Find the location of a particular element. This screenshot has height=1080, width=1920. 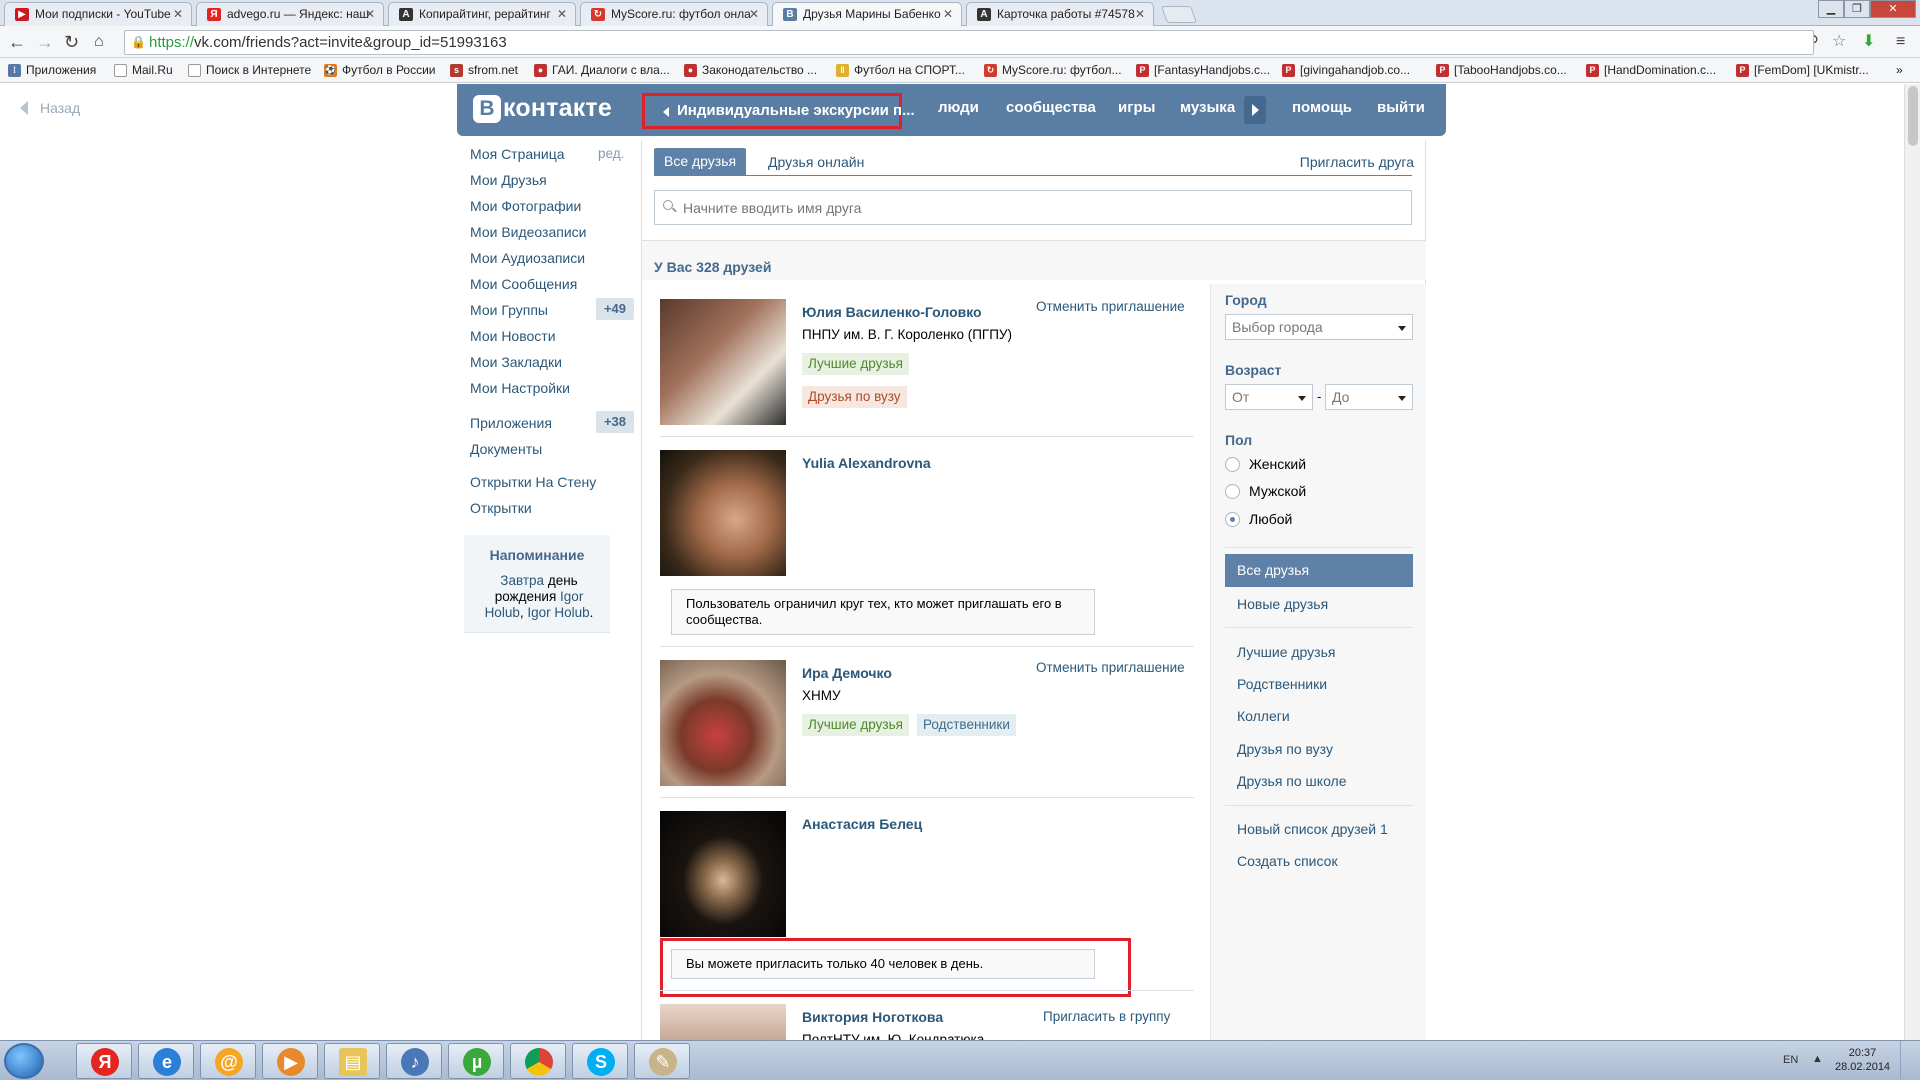

browser-tab: ↻ MyScore.ru: футбол онла ✕ is located at coordinates (674, 14).